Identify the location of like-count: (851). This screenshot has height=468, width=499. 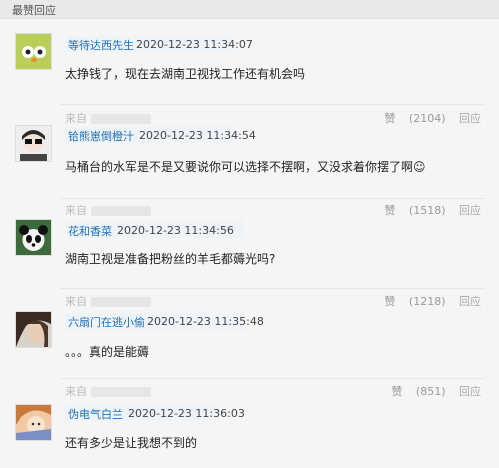
(430, 391).